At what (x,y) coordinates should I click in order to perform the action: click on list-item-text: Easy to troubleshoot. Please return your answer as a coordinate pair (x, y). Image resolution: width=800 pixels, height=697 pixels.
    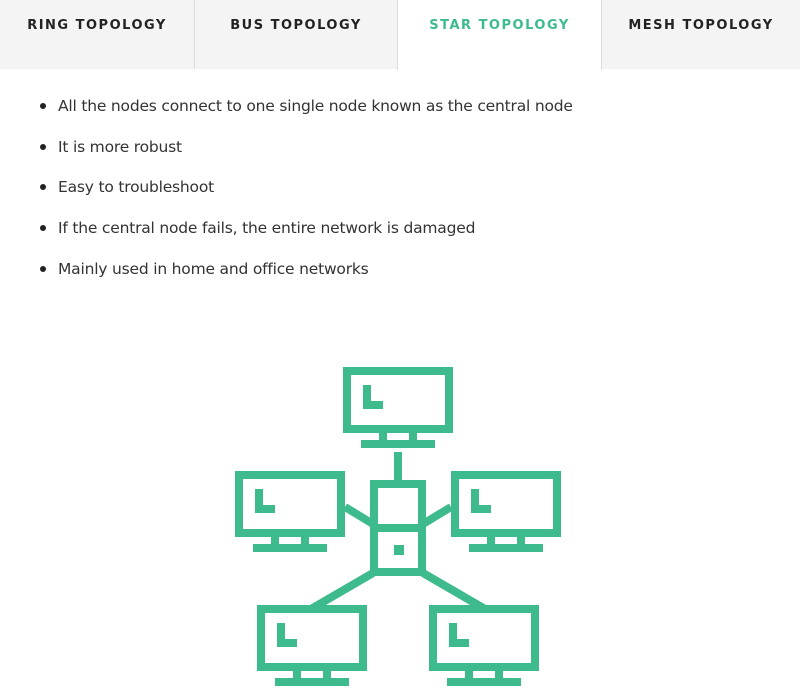
    Looking at the image, I should click on (136, 187).